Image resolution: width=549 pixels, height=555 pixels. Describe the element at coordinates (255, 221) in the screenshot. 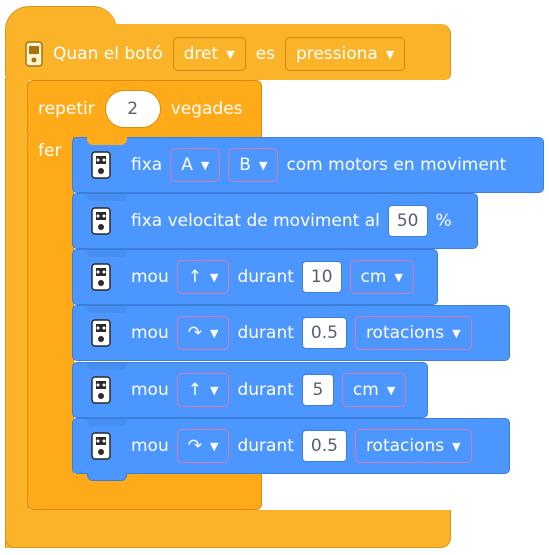

I see `block-label: fixa velocitat de moviment al` at that location.